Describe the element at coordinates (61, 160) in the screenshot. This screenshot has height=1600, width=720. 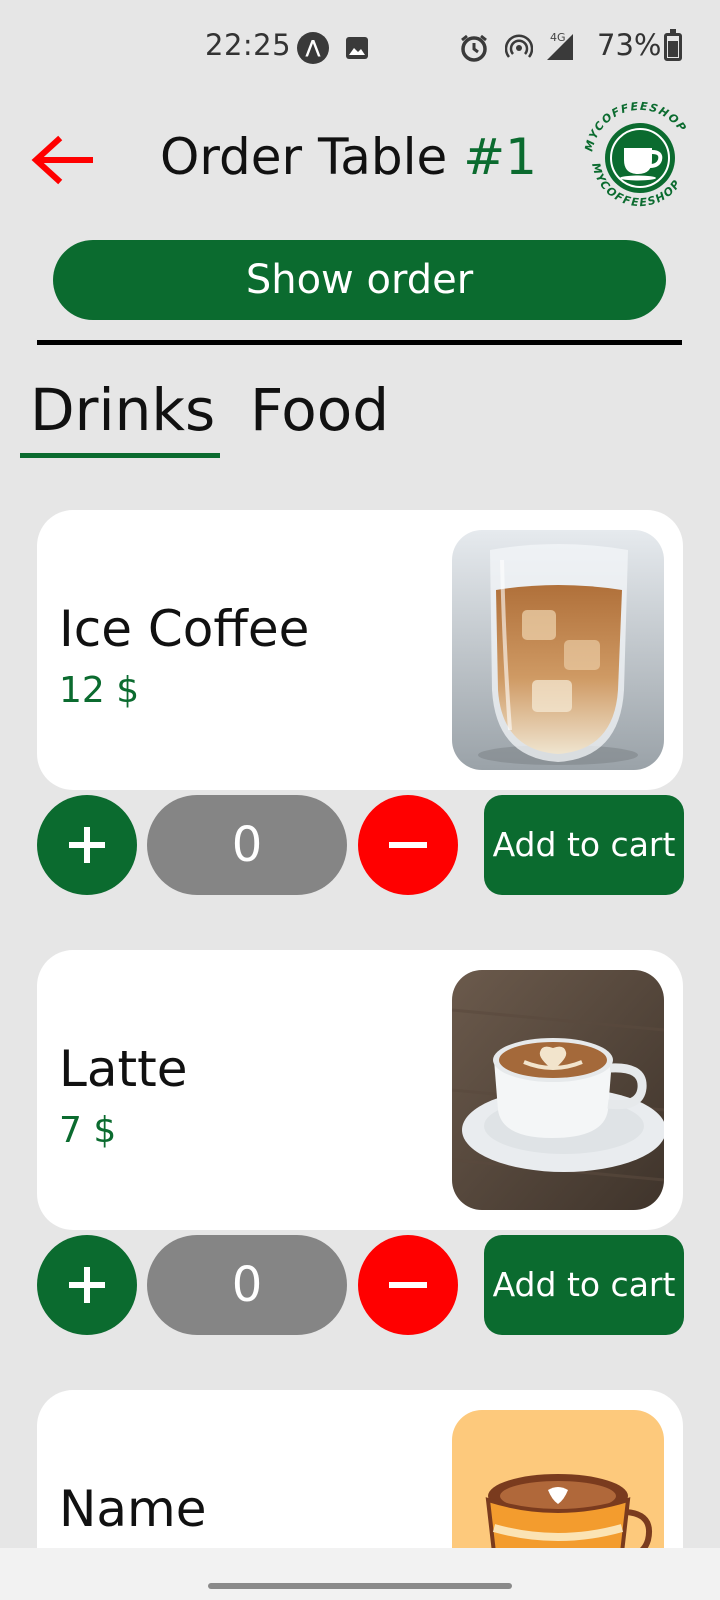
I see `back-arrow-icon` at that location.